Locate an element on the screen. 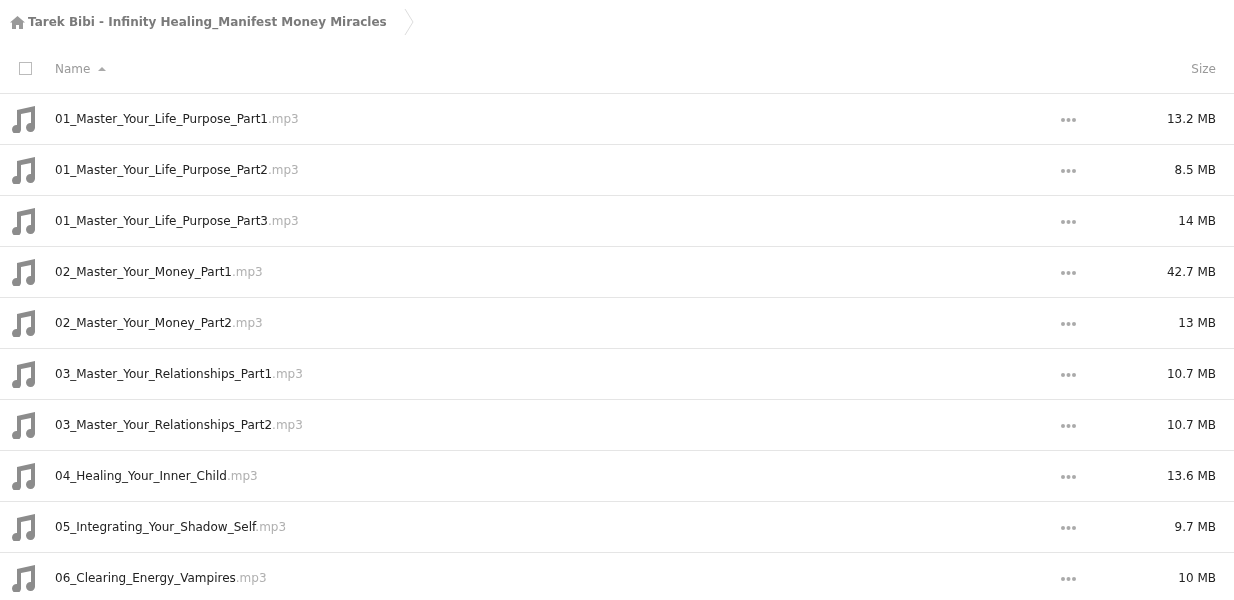 This screenshot has width=1234, height=600. file-size: 14 MB is located at coordinates (1197, 221).